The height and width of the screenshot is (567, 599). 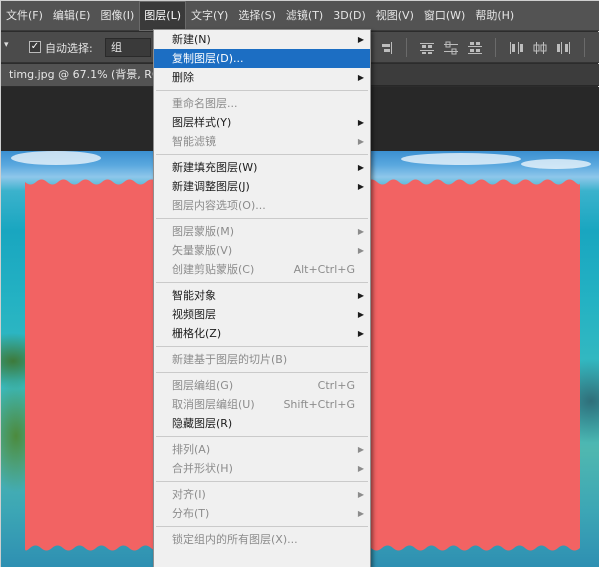 I want to click on menu-item-group-layers: 图层编组(G) Ctrl+G, so click(x=262, y=385).